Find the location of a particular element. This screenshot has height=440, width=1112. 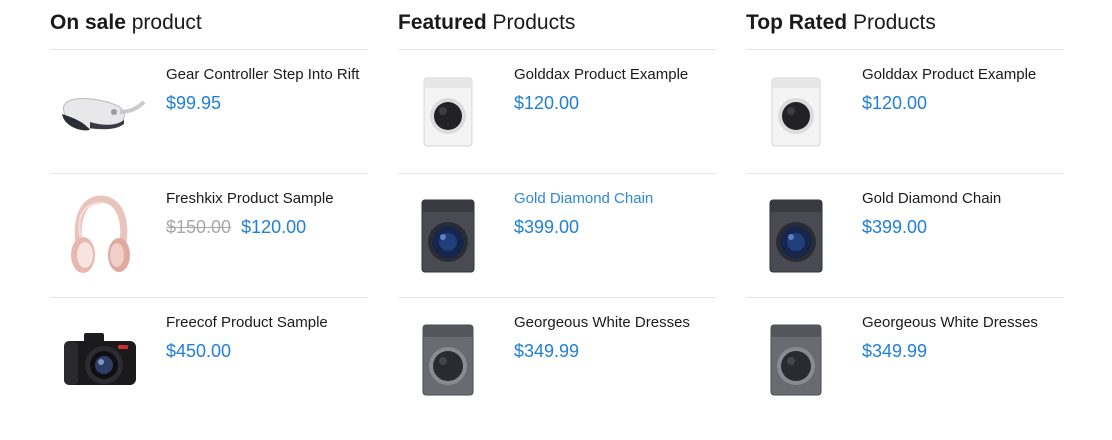

product-old-price: $150.00 is located at coordinates (199, 227).